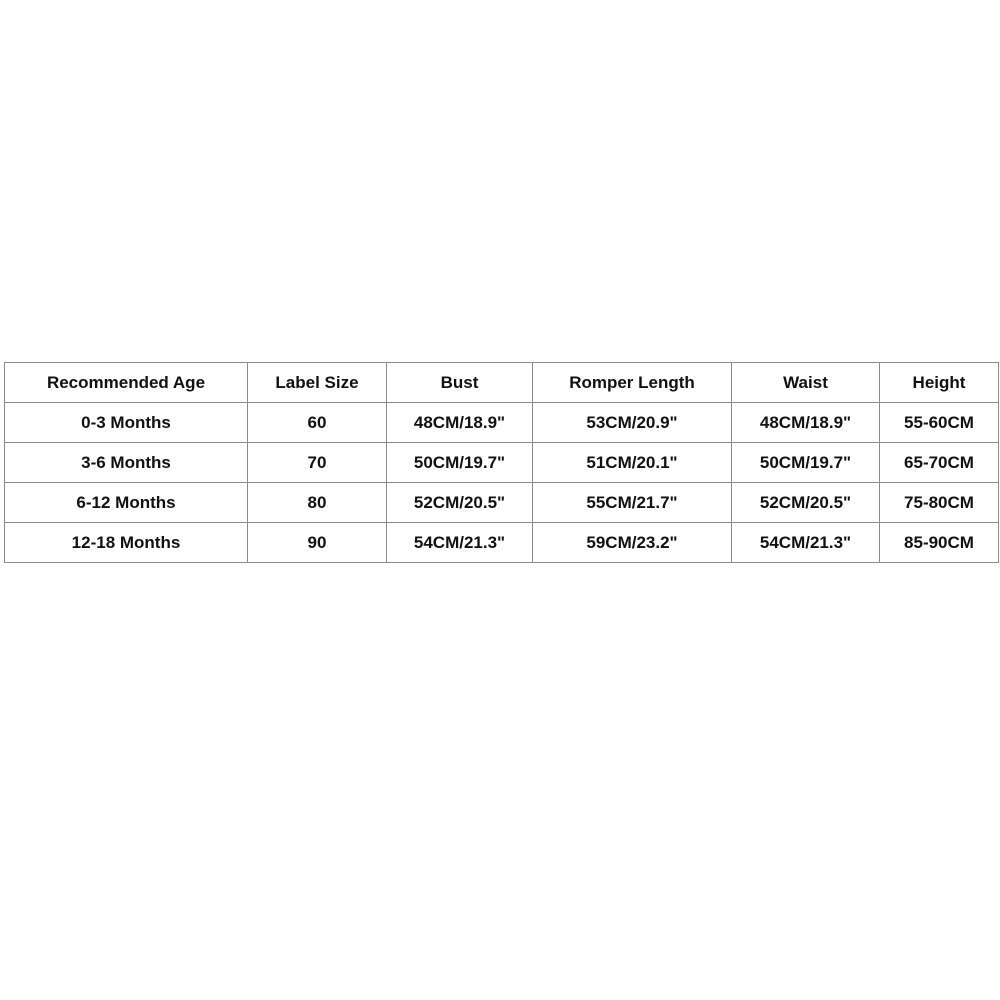  What do you see at coordinates (805, 502) in the screenshot?
I see `cell-waist: 52CM/20.5"` at bounding box center [805, 502].